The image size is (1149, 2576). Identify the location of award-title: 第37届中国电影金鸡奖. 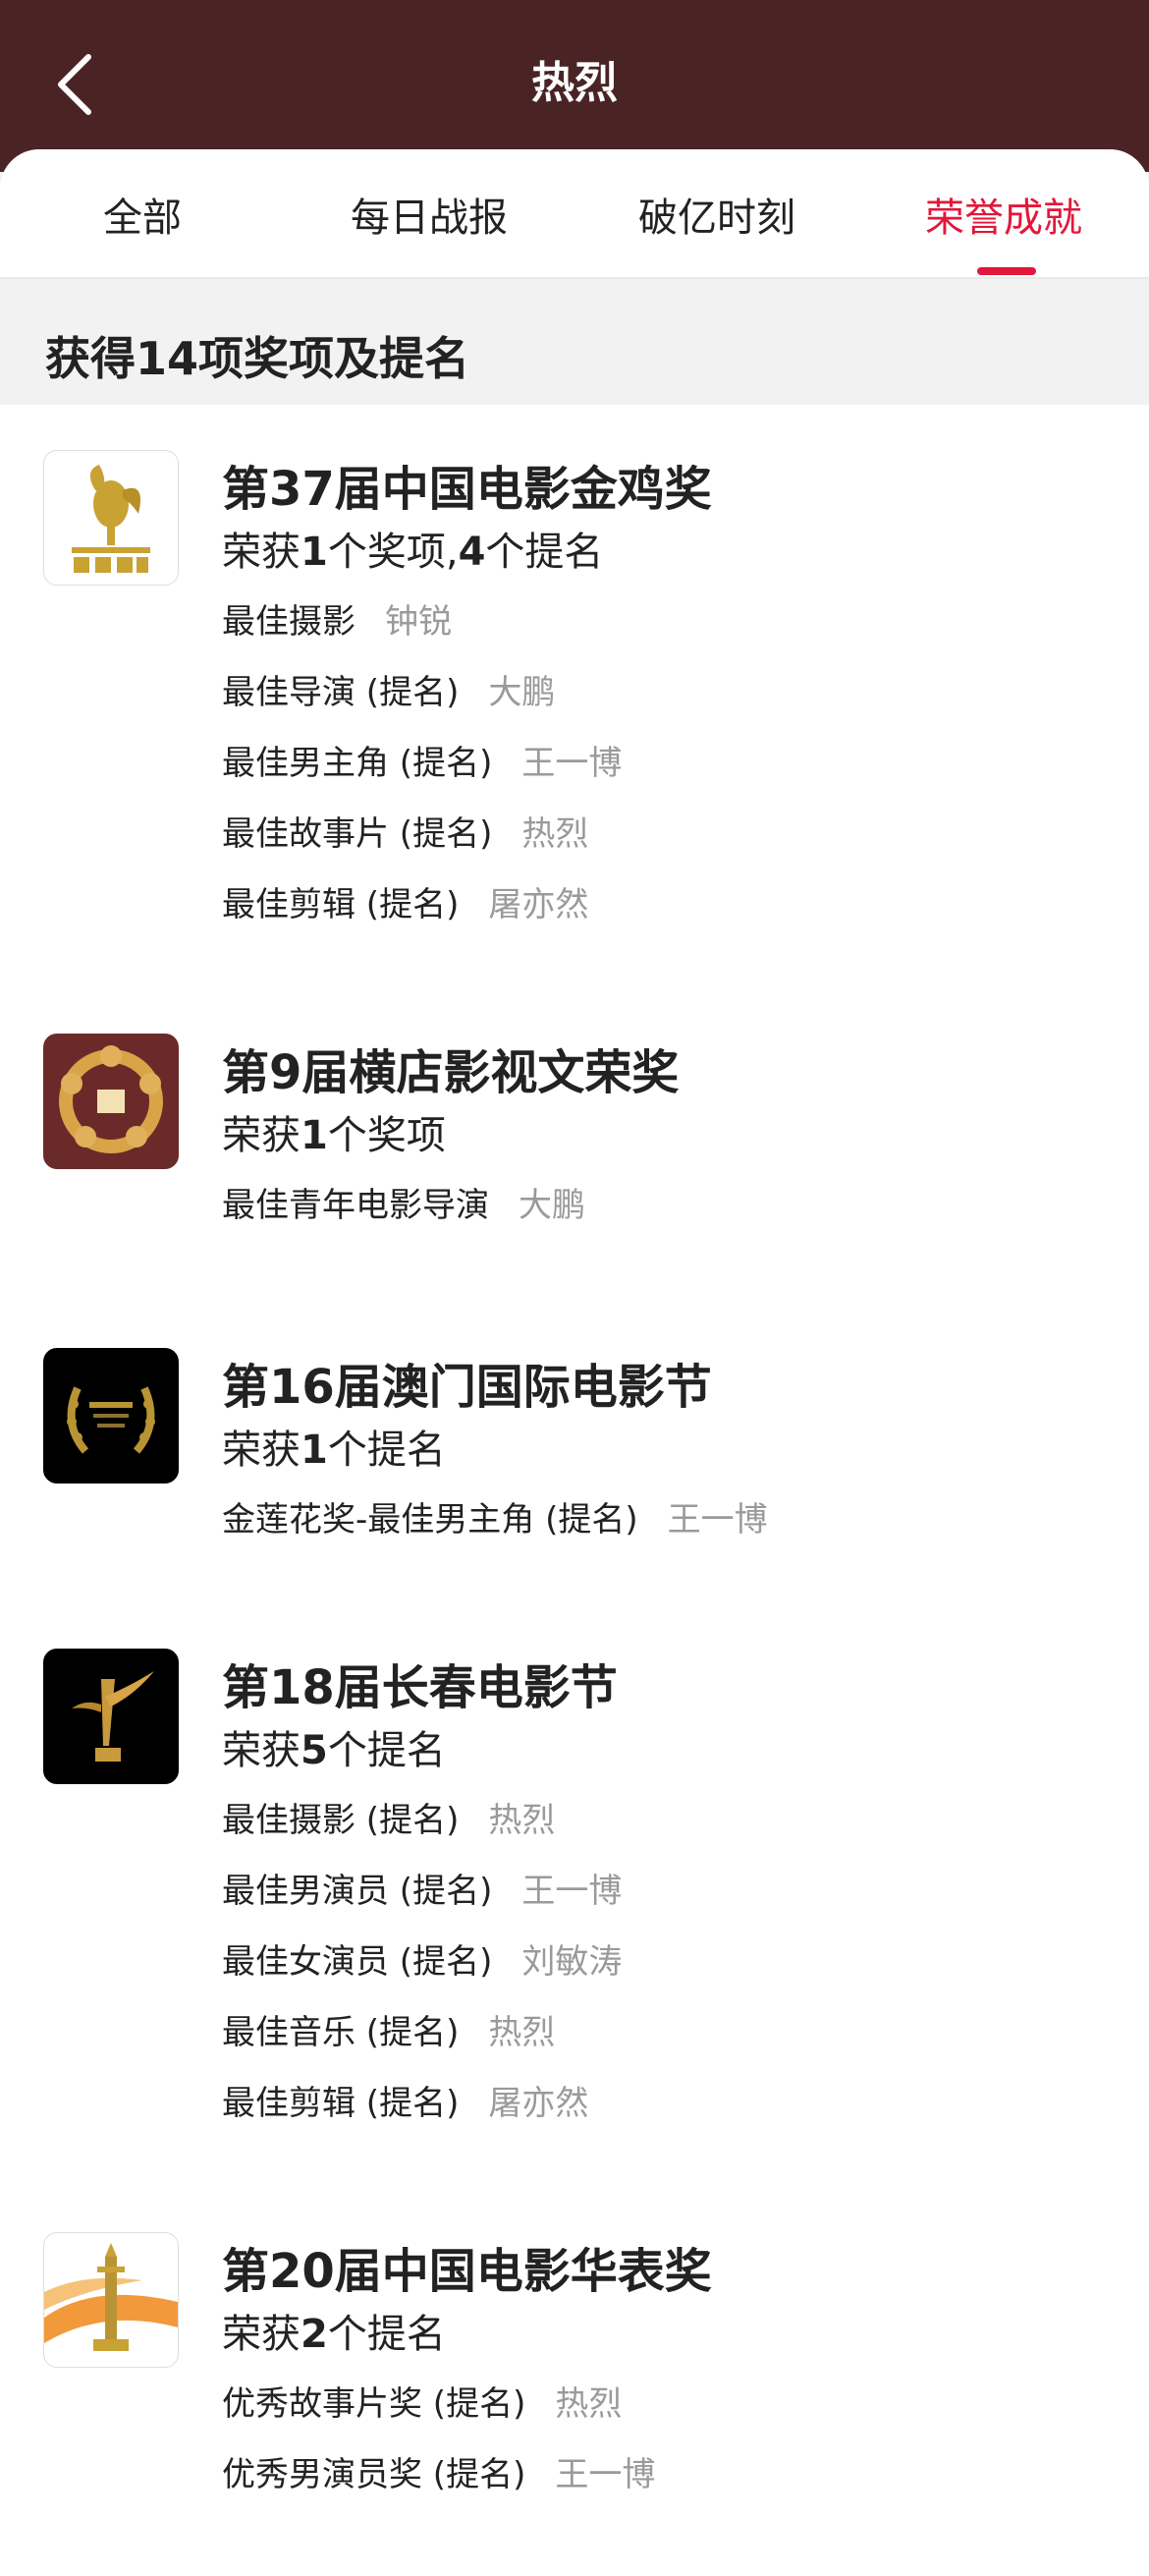
(467, 489).